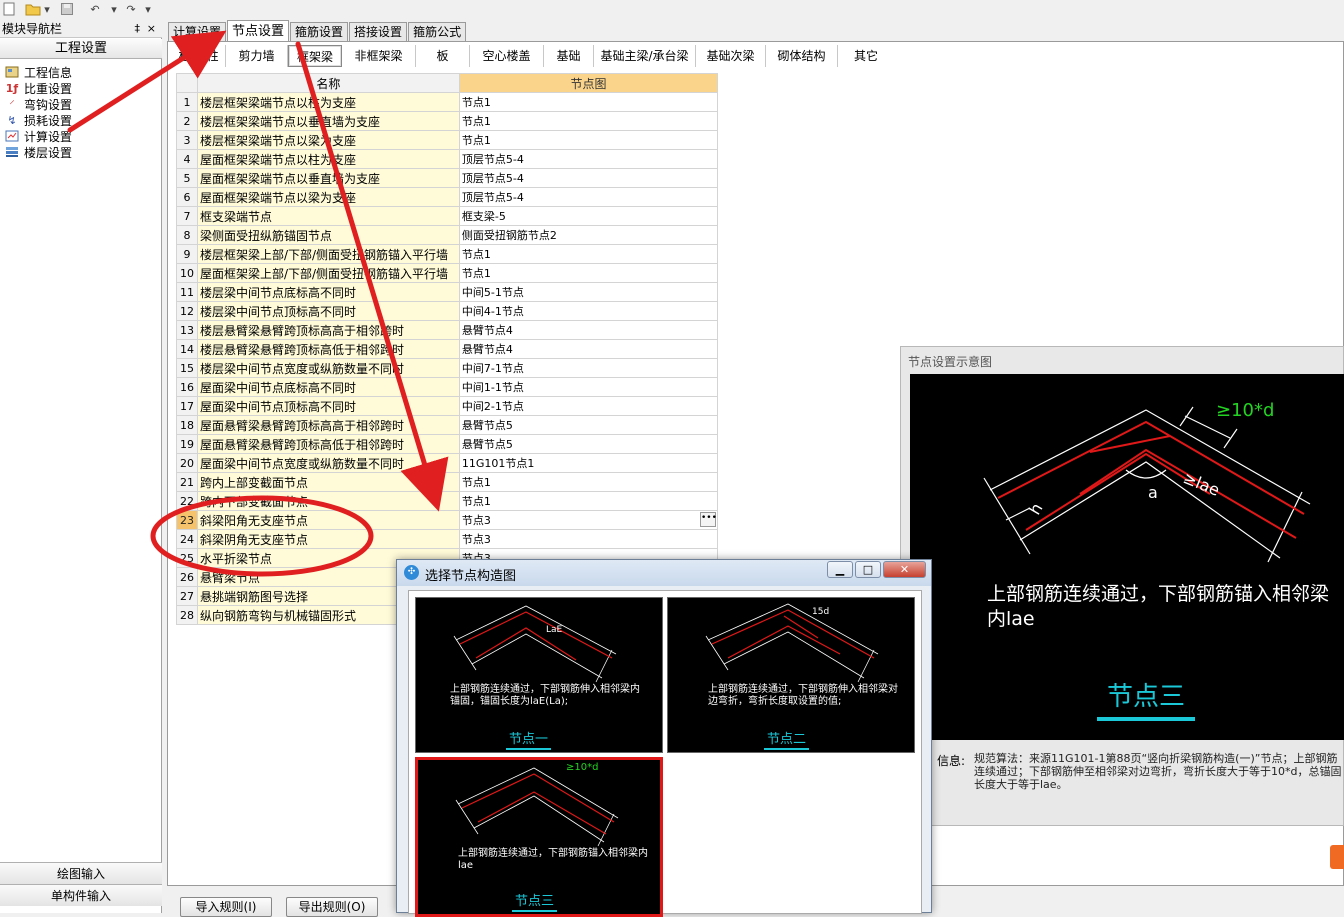 This screenshot has width=1344, height=917. Describe the element at coordinates (447, 387) in the screenshot. I see `table-row: 16 屋面梁中间节点底标高不同时 中间1-1节点` at that location.